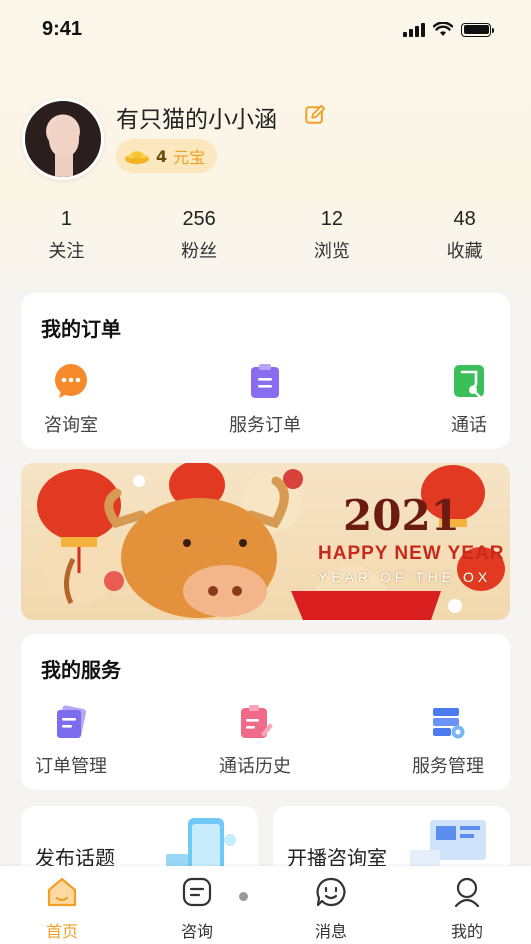  Describe the element at coordinates (332, 235) in the screenshot. I see `stat-views: 12 浏览` at that location.